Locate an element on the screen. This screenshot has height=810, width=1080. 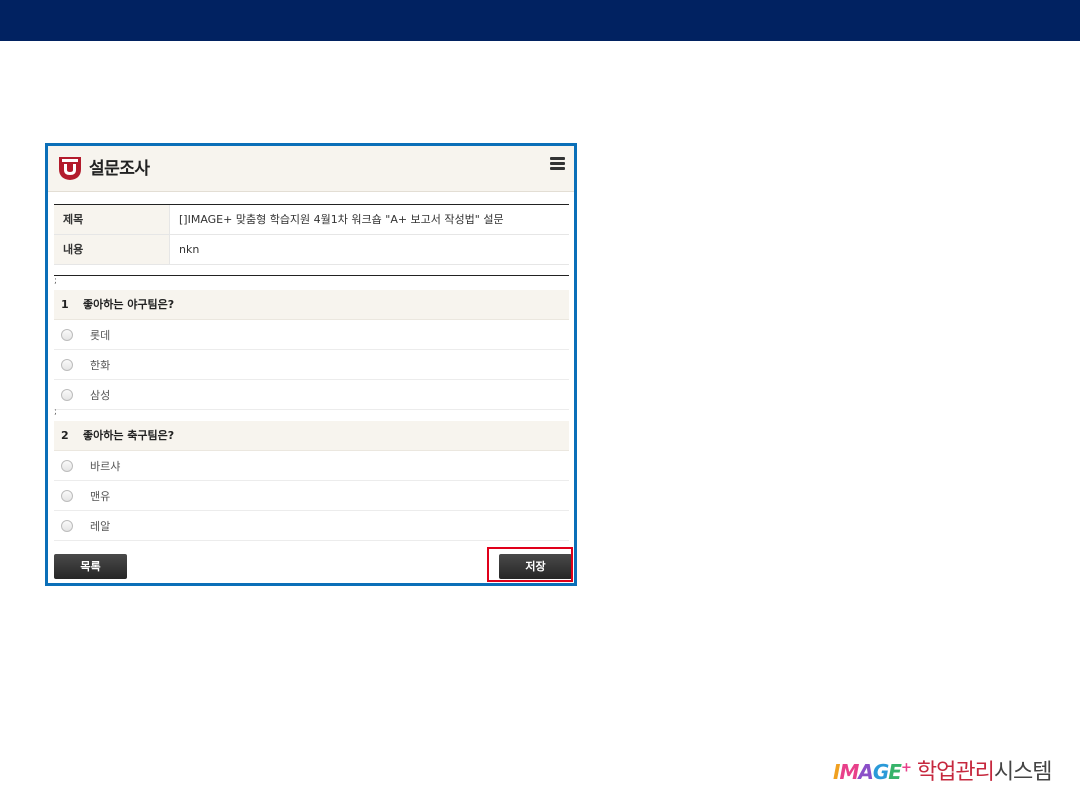
brand-logo: IMAGE+ 학업관리 시스템 is located at coordinates (943, 769).